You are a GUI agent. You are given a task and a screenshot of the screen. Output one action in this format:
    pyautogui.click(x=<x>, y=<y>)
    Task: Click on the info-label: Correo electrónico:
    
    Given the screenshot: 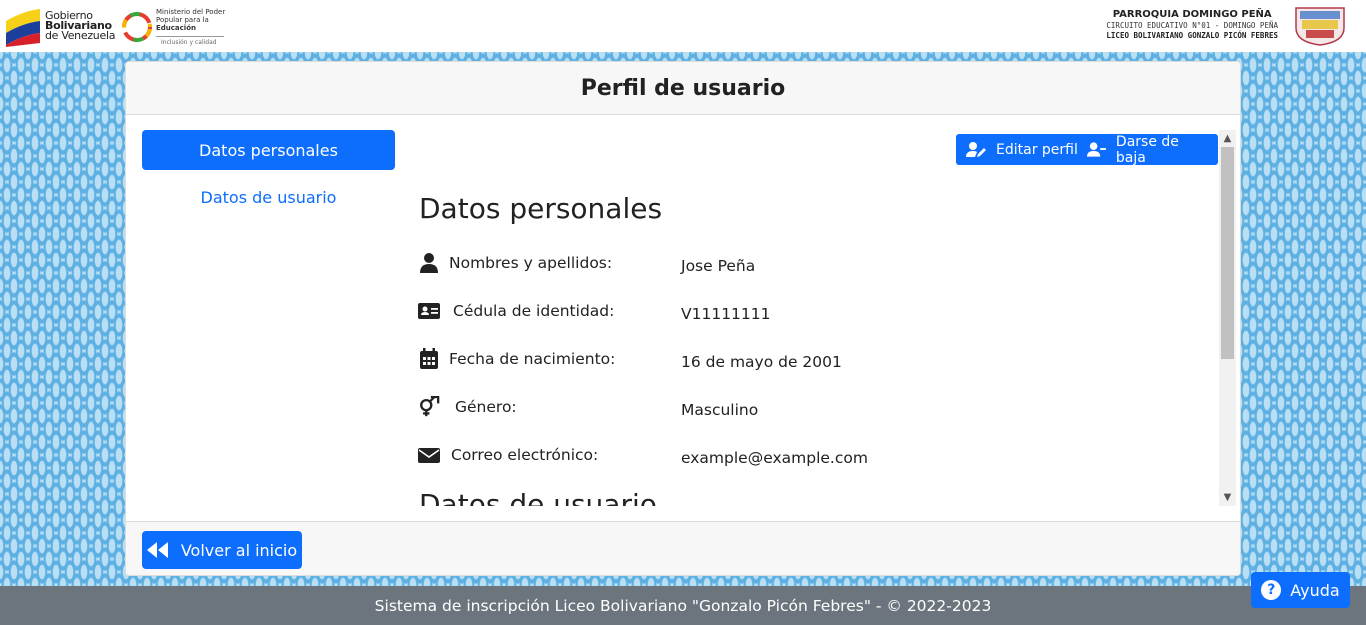 What is the action you would take?
    pyautogui.click(x=525, y=455)
    